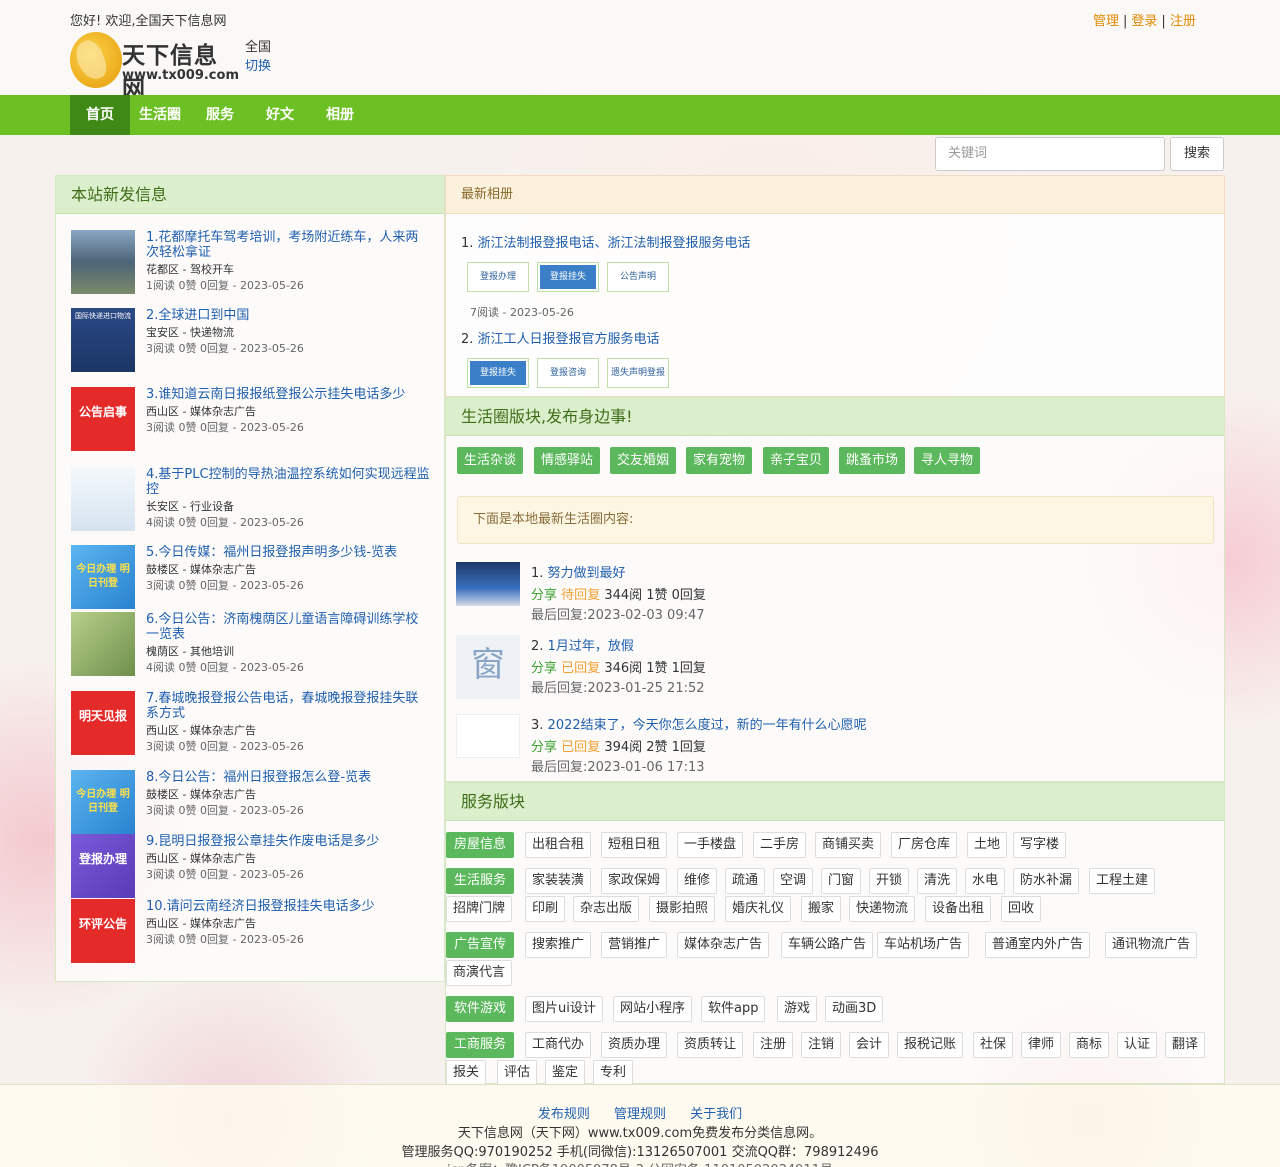 Image resolution: width=1280 pixels, height=1167 pixels. I want to click on life-tag: 亲子宝贝, so click(796, 460).